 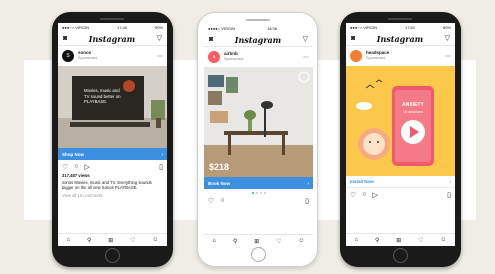 What do you see at coordinates (121, 27) in the screenshot?
I see `time: 17:45` at bounding box center [121, 27].